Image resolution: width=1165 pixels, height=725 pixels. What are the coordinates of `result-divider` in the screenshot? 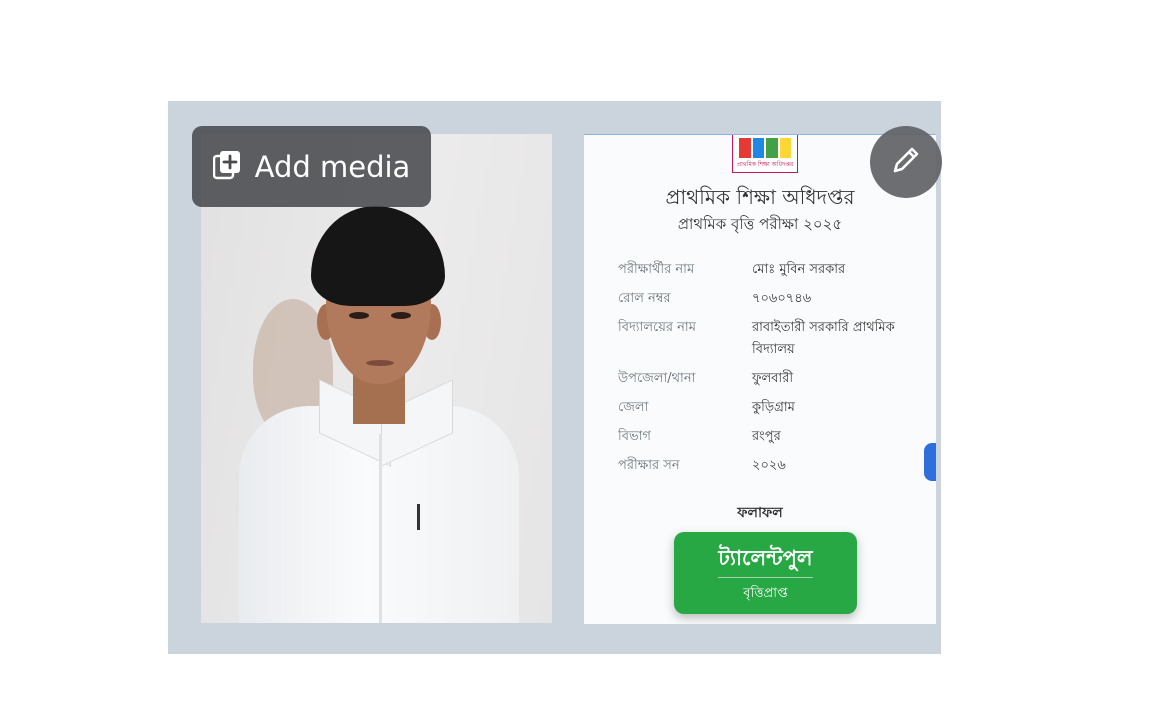 It's located at (765, 577).